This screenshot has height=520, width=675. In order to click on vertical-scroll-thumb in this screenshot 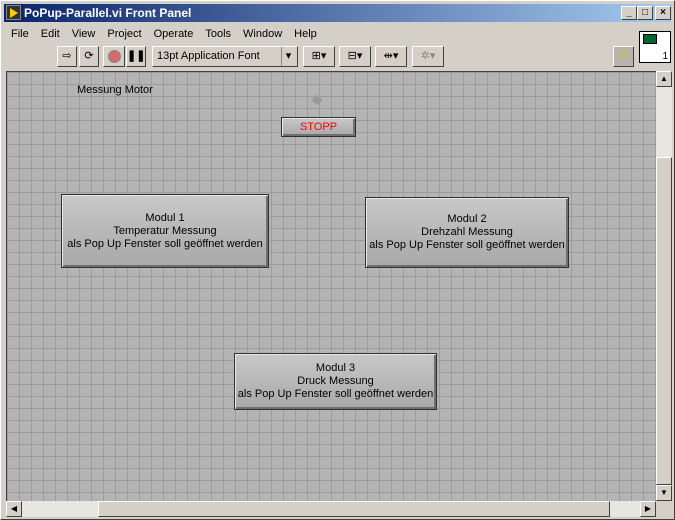, I will do `click(664, 321)`.